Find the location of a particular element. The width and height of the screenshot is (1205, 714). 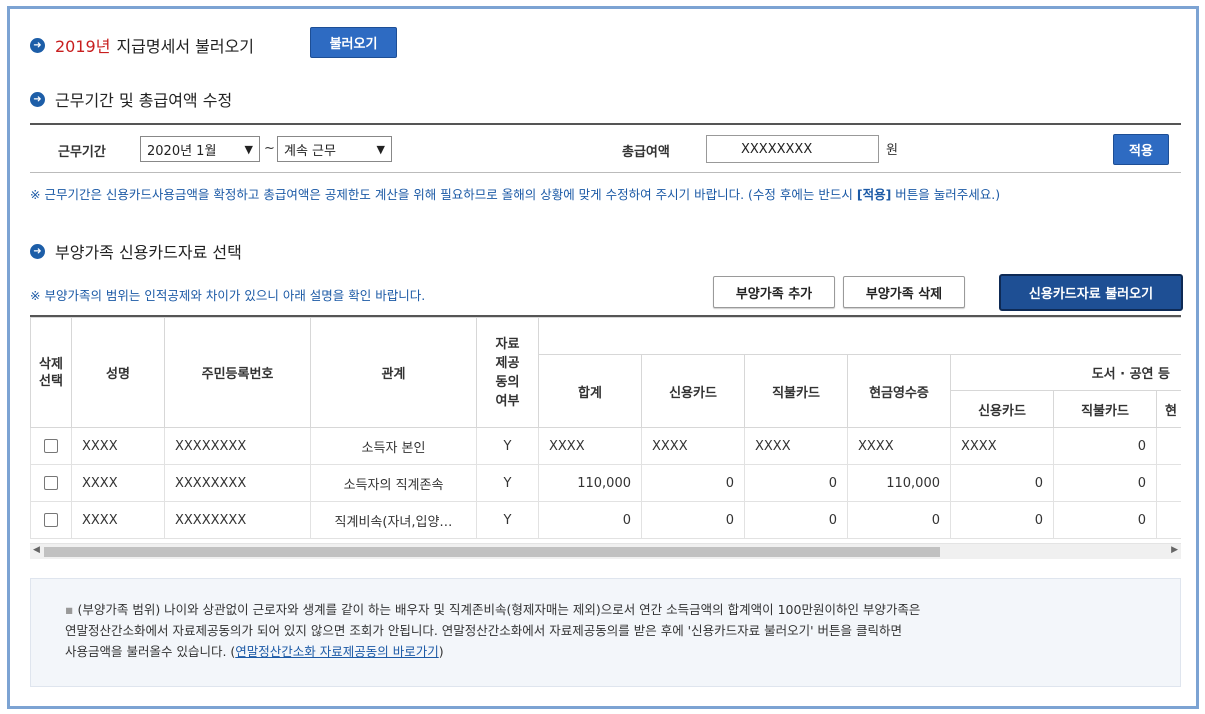

header-delete-select: 삭제선택 is located at coordinates (51, 372).